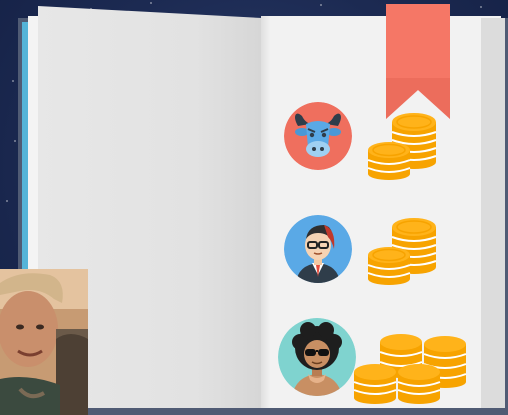  What do you see at coordinates (318, 249) in the screenshot?
I see `man-with-glasses-avatar-icon` at bounding box center [318, 249].